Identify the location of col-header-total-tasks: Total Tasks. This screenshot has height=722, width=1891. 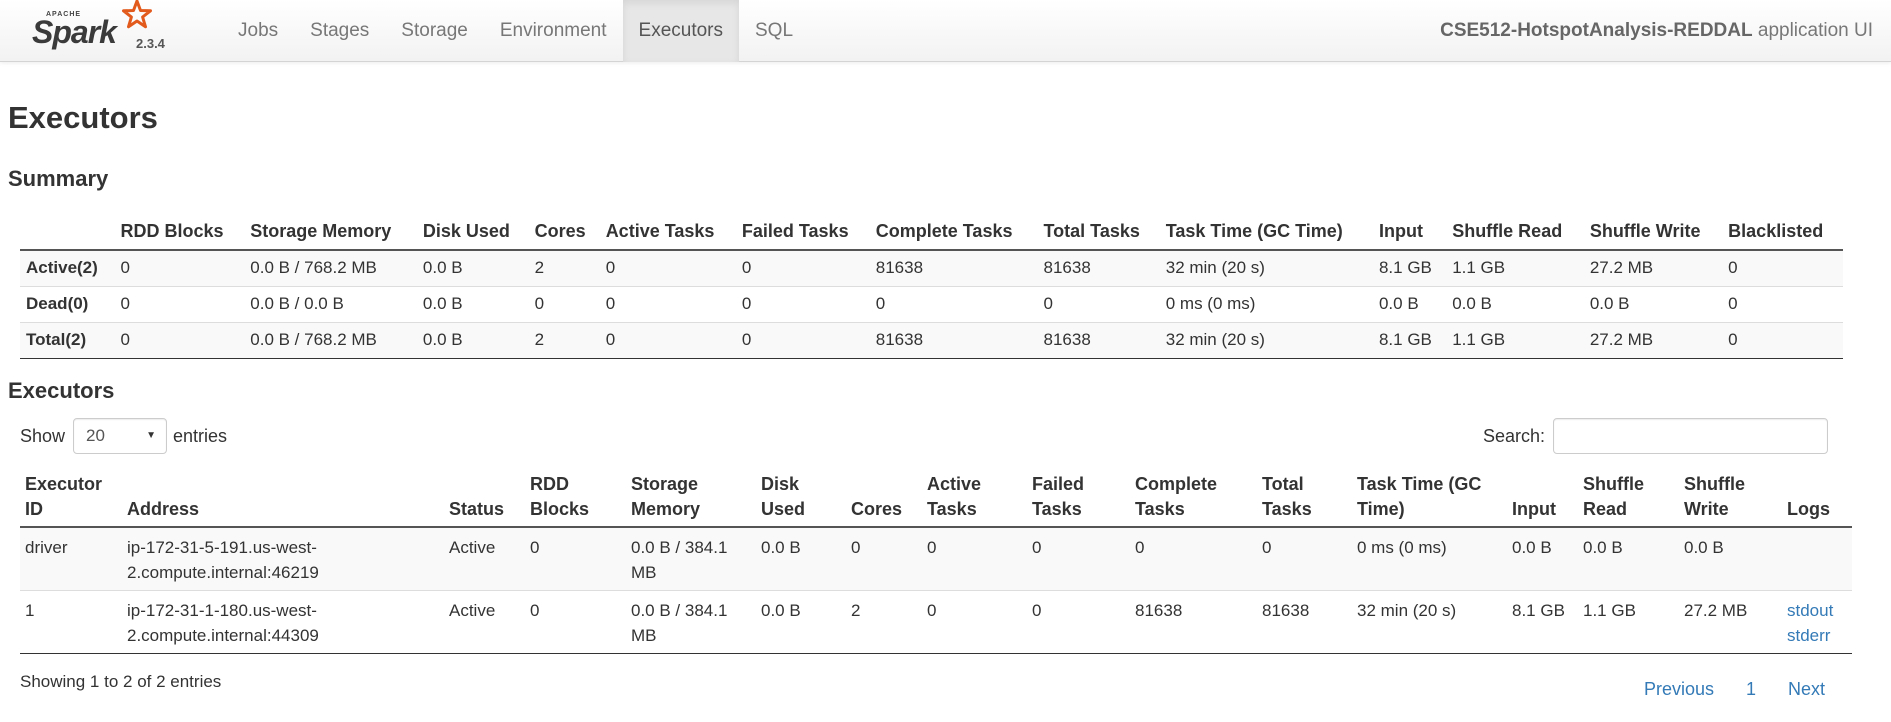
(1304, 497).